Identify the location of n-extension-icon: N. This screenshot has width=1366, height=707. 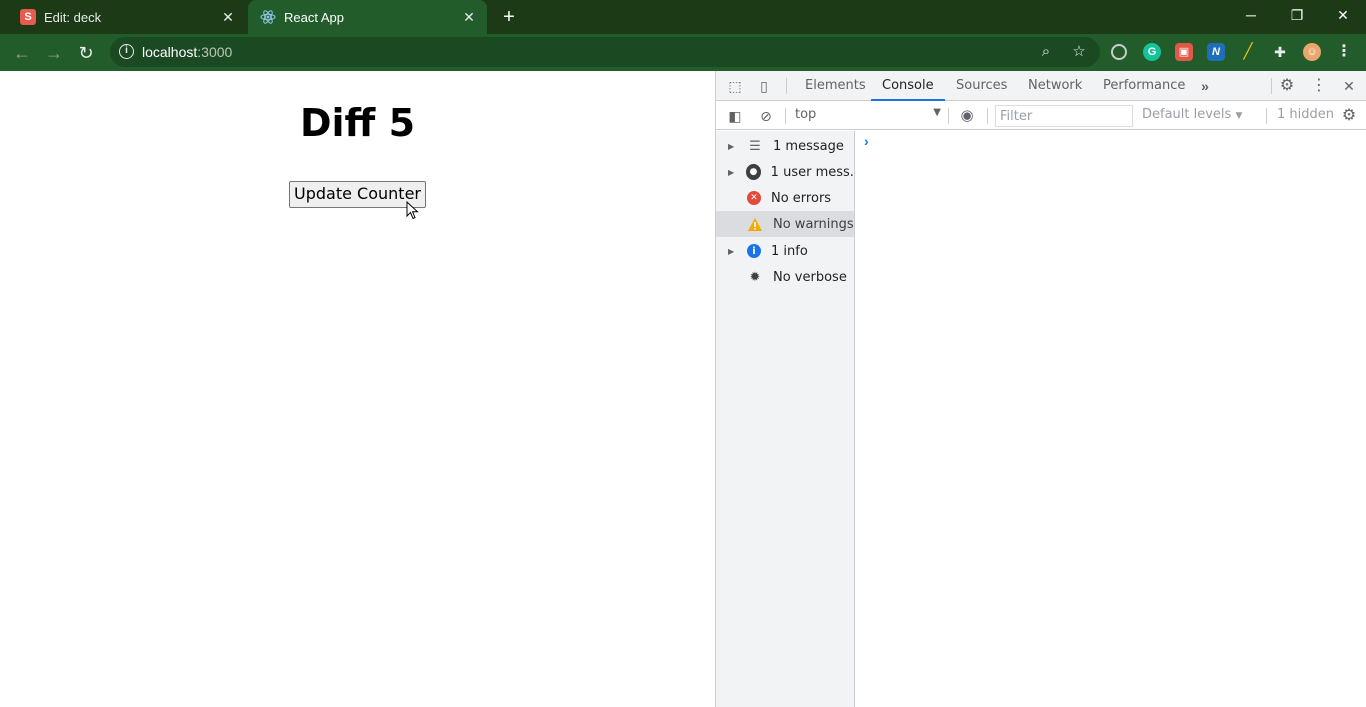
(1216, 52).